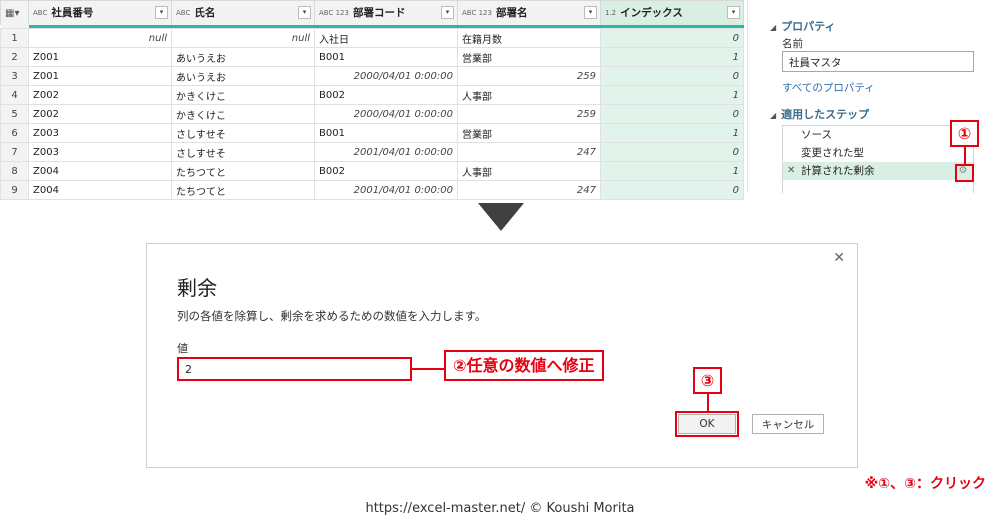 The image size is (1000, 524). I want to click on value-input, so click(294, 369).